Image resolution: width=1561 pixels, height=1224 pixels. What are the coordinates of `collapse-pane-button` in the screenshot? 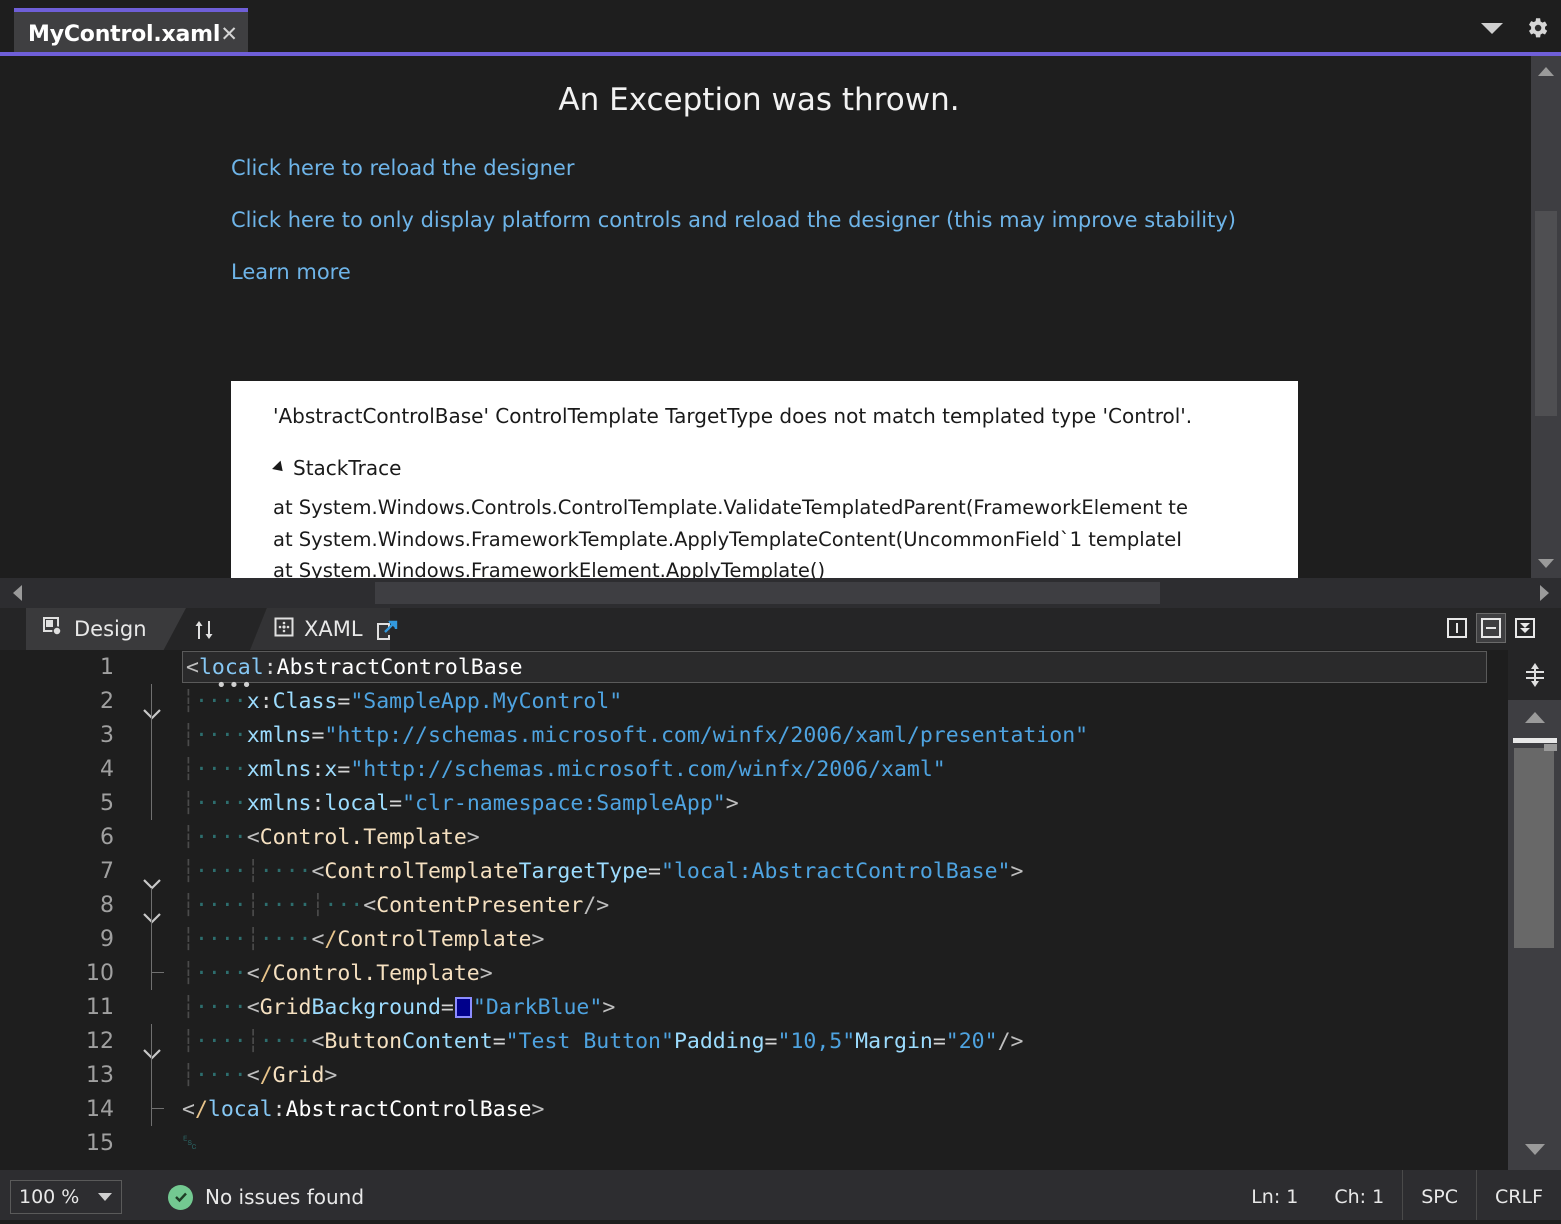 It's located at (1525, 628).